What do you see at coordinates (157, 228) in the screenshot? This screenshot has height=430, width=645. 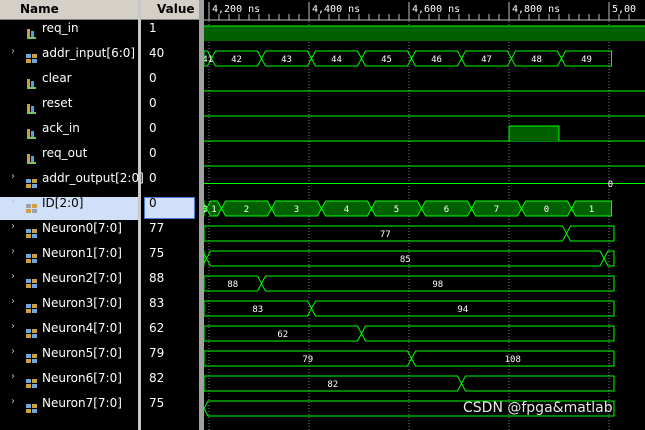 I see `signal-value: 77` at bounding box center [157, 228].